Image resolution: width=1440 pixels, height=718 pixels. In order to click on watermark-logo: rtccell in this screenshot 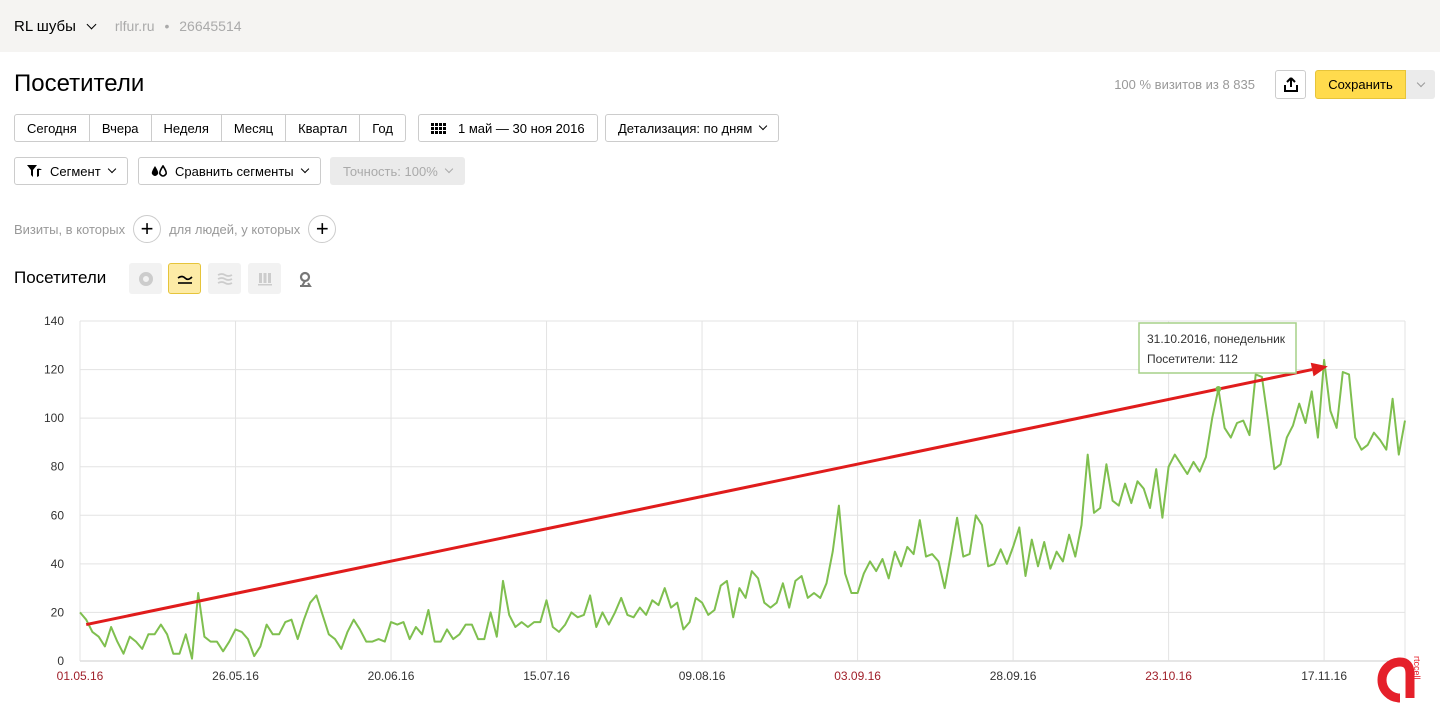, I will do `click(1399, 679)`.